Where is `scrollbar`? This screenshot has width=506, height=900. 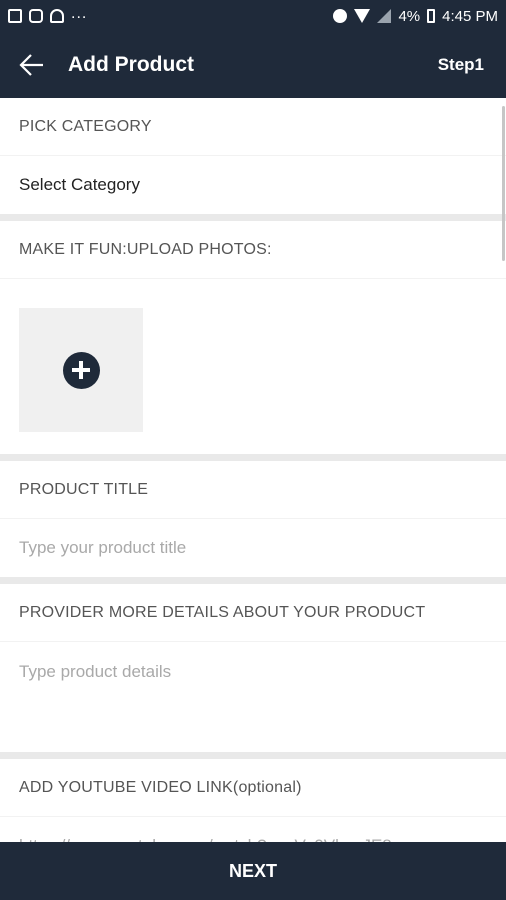
scrollbar is located at coordinates (503, 183).